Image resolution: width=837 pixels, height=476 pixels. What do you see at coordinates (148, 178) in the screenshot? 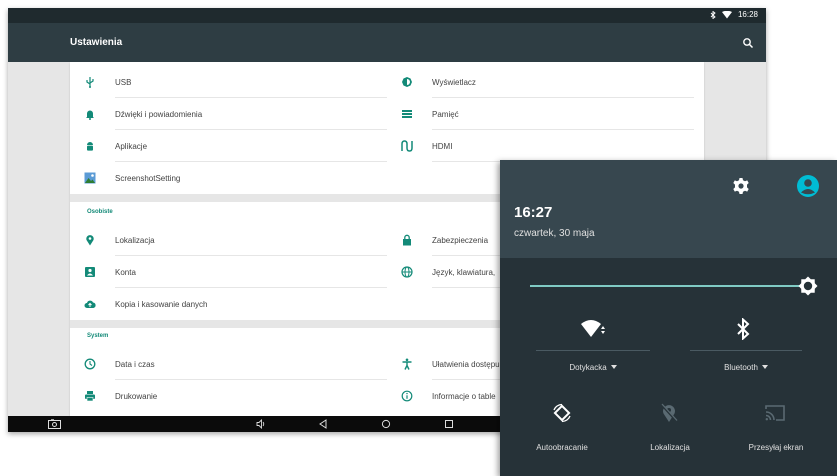
I see `settings-item-label: ScreenshotSetting` at bounding box center [148, 178].